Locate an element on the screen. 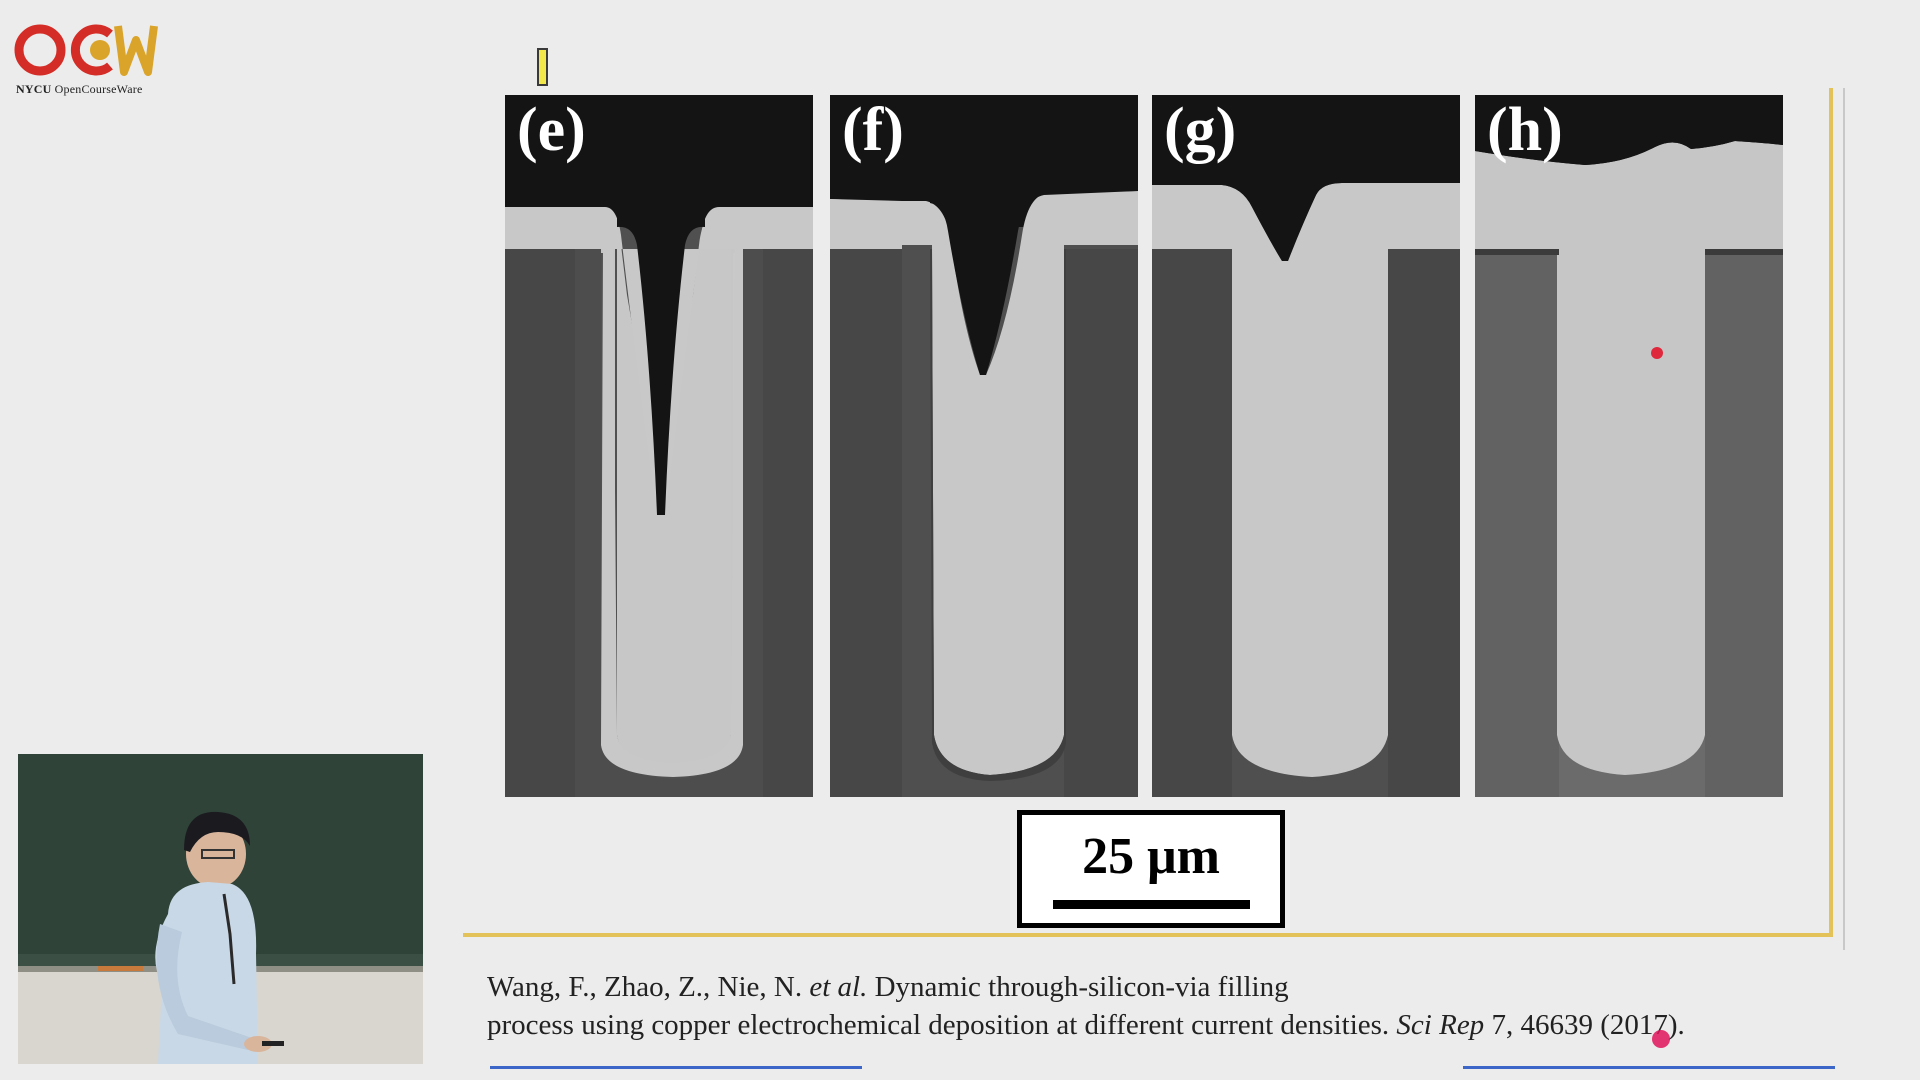  sem-image-e is located at coordinates (659, 446).